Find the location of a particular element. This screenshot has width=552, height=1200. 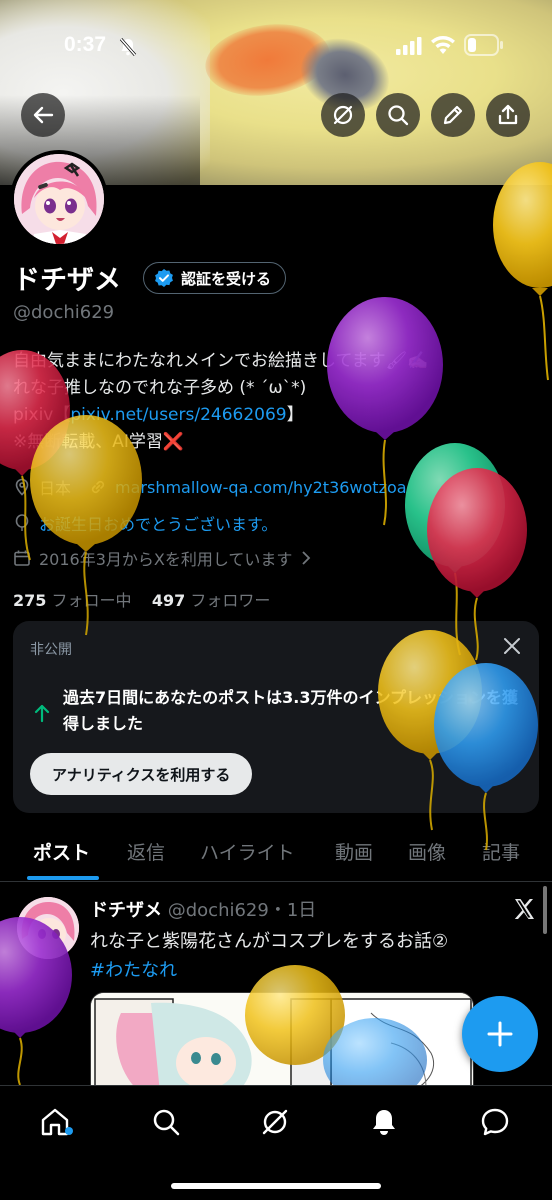

battery-icon is located at coordinates (484, 47).